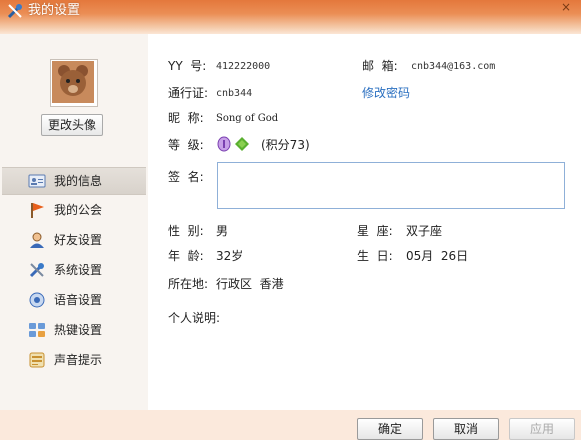  I want to click on nickname-value: Song of God, so click(247, 118).